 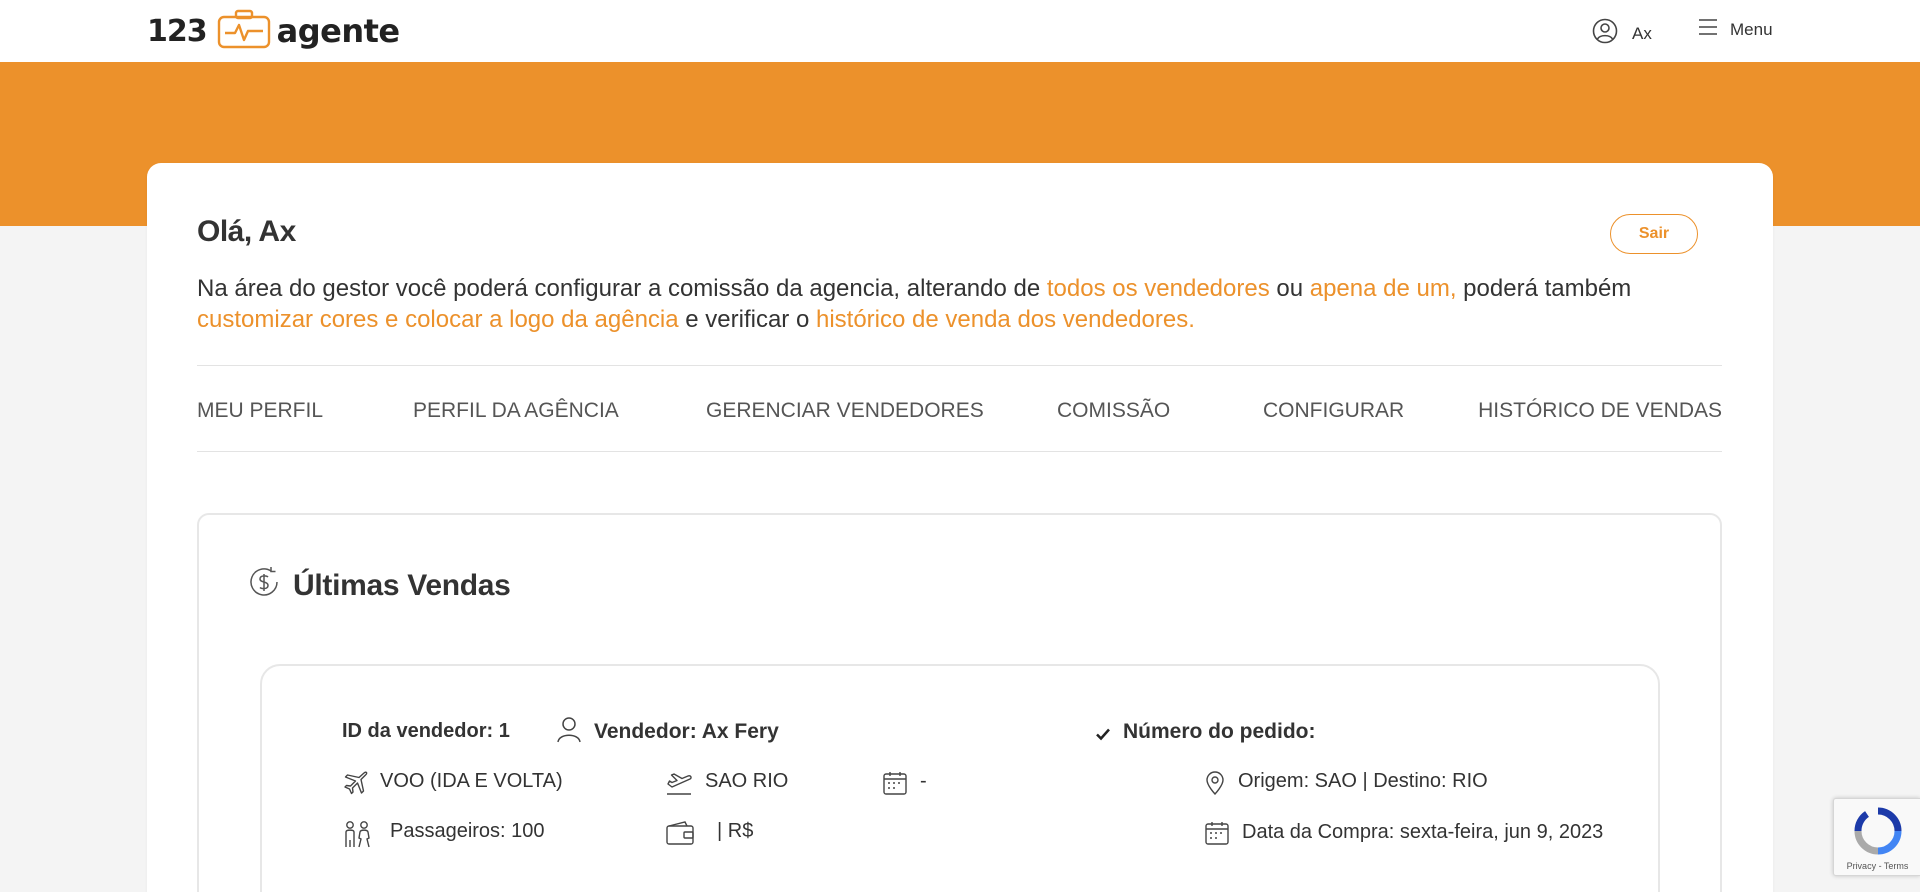 What do you see at coordinates (1289, 288) in the screenshot?
I see `intro-text-part: ou` at bounding box center [1289, 288].